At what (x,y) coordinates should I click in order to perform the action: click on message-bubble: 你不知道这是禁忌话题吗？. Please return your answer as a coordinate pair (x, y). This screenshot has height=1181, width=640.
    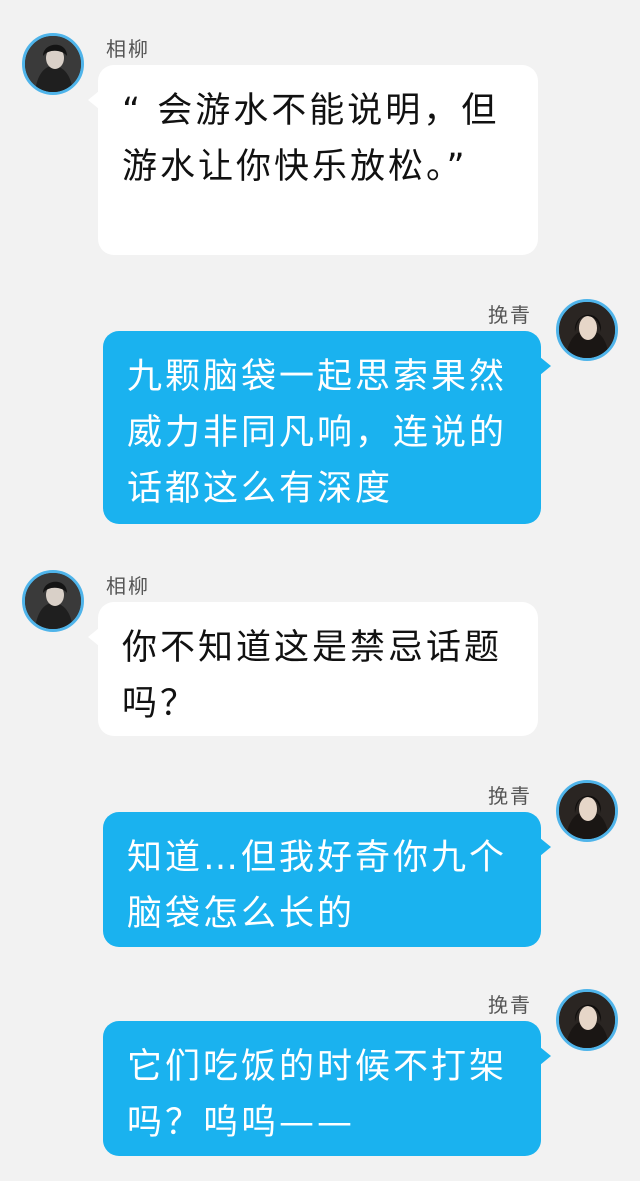
    Looking at the image, I should click on (313, 669).